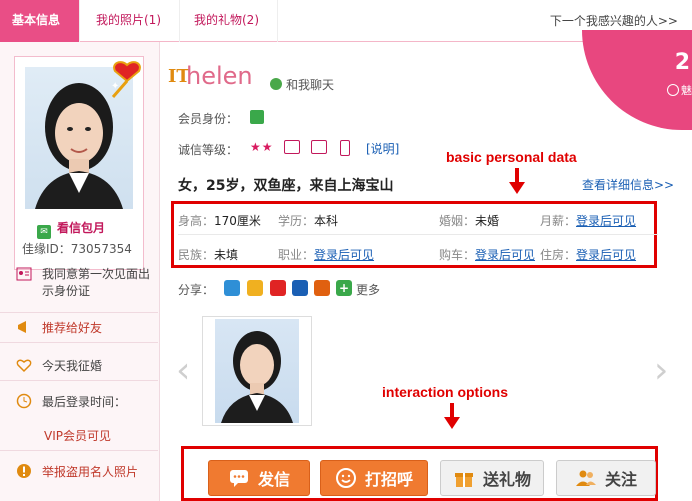 Image resolution: width=692 pixels, height=501 pixels. I want to click on house-cell: 住房：登录后可见, so click(588, 254).